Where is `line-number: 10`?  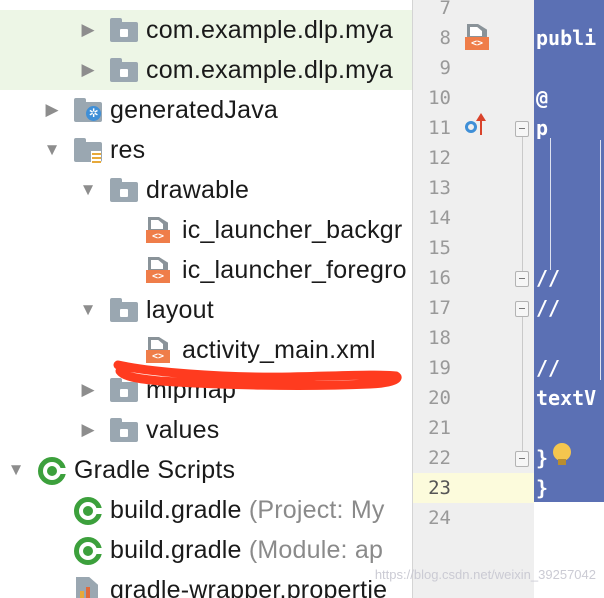
line-number: 10 is located at coordinates (439, 98).